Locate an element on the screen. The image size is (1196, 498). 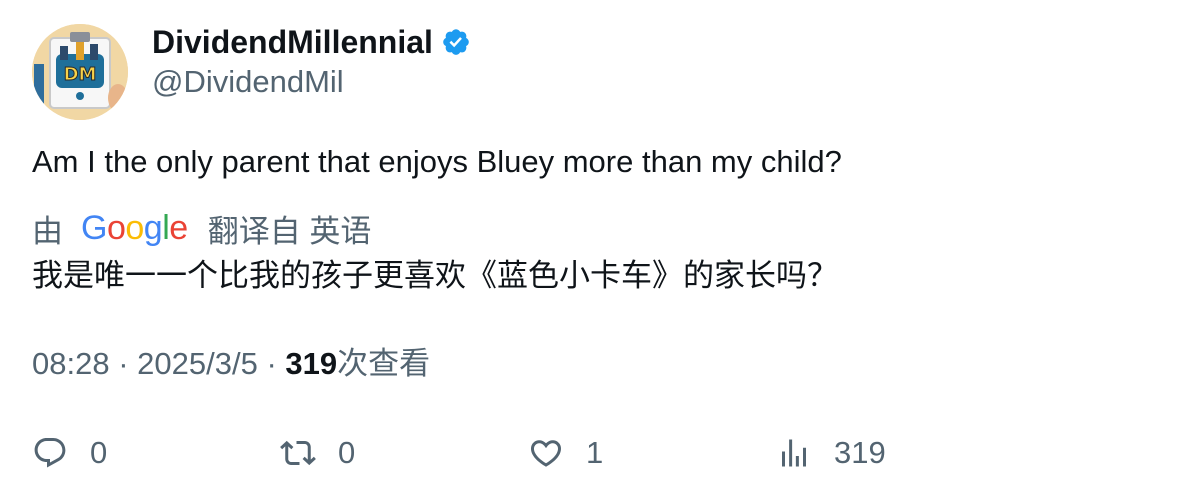
tweet-meta: 08:28 · 2025/3/5 · 319次查看 is located at coordinates (231, 364).